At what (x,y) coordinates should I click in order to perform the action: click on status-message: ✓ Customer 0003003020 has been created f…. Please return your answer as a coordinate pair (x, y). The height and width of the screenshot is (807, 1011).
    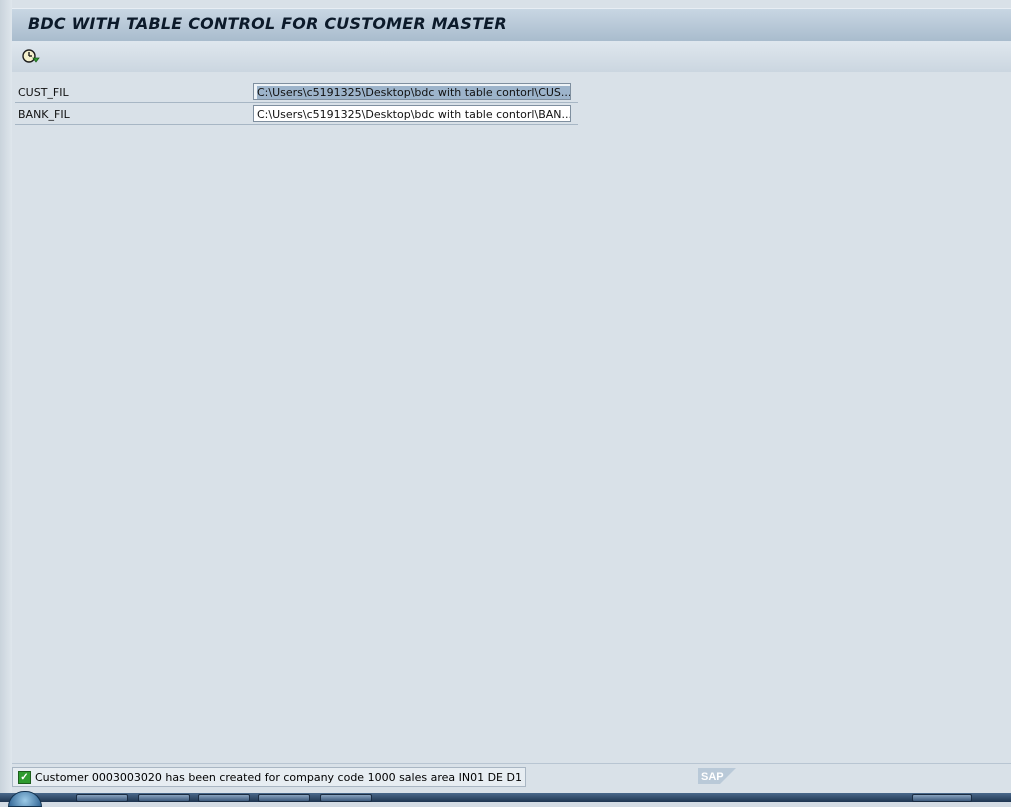
    Looking at the image, I should click on (269, 777).